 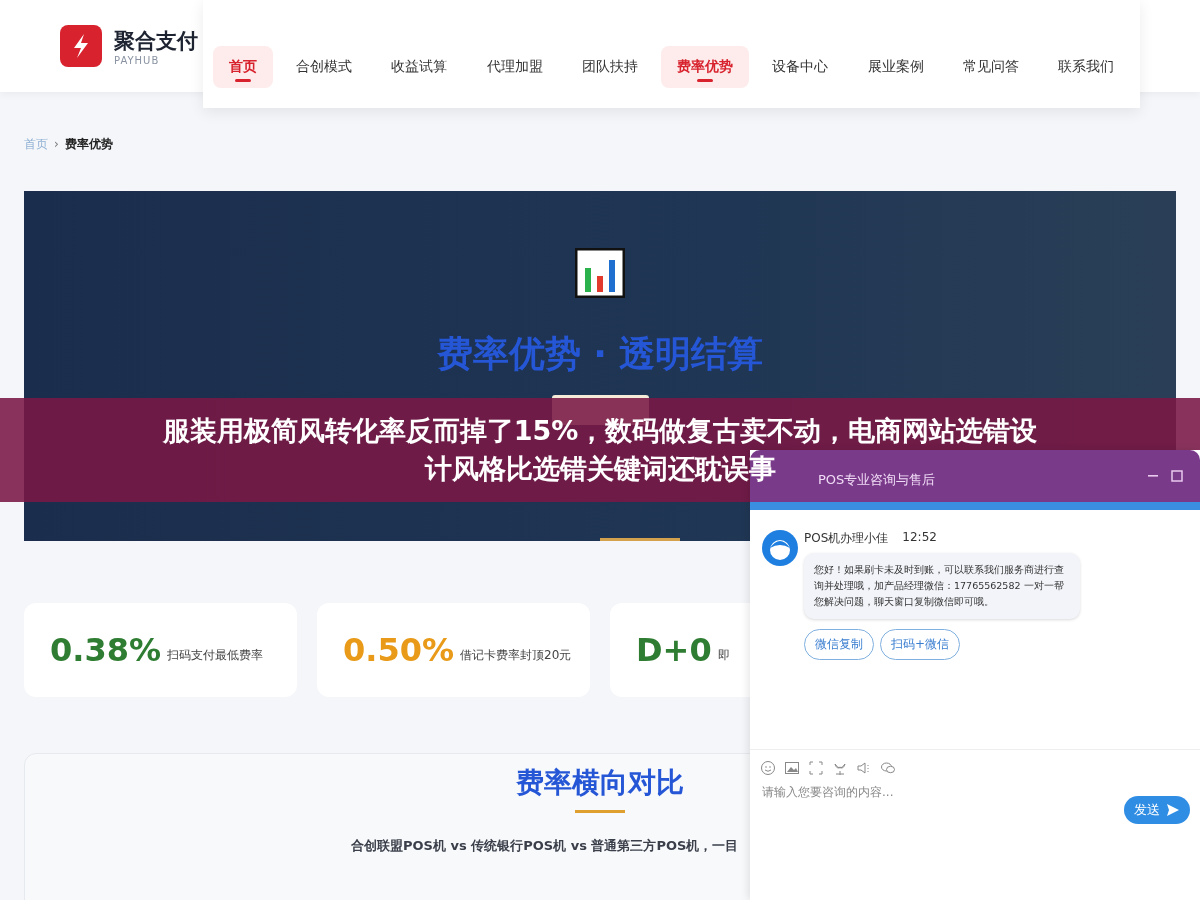 I want to click on title-underline, so click(x=600, y=811).